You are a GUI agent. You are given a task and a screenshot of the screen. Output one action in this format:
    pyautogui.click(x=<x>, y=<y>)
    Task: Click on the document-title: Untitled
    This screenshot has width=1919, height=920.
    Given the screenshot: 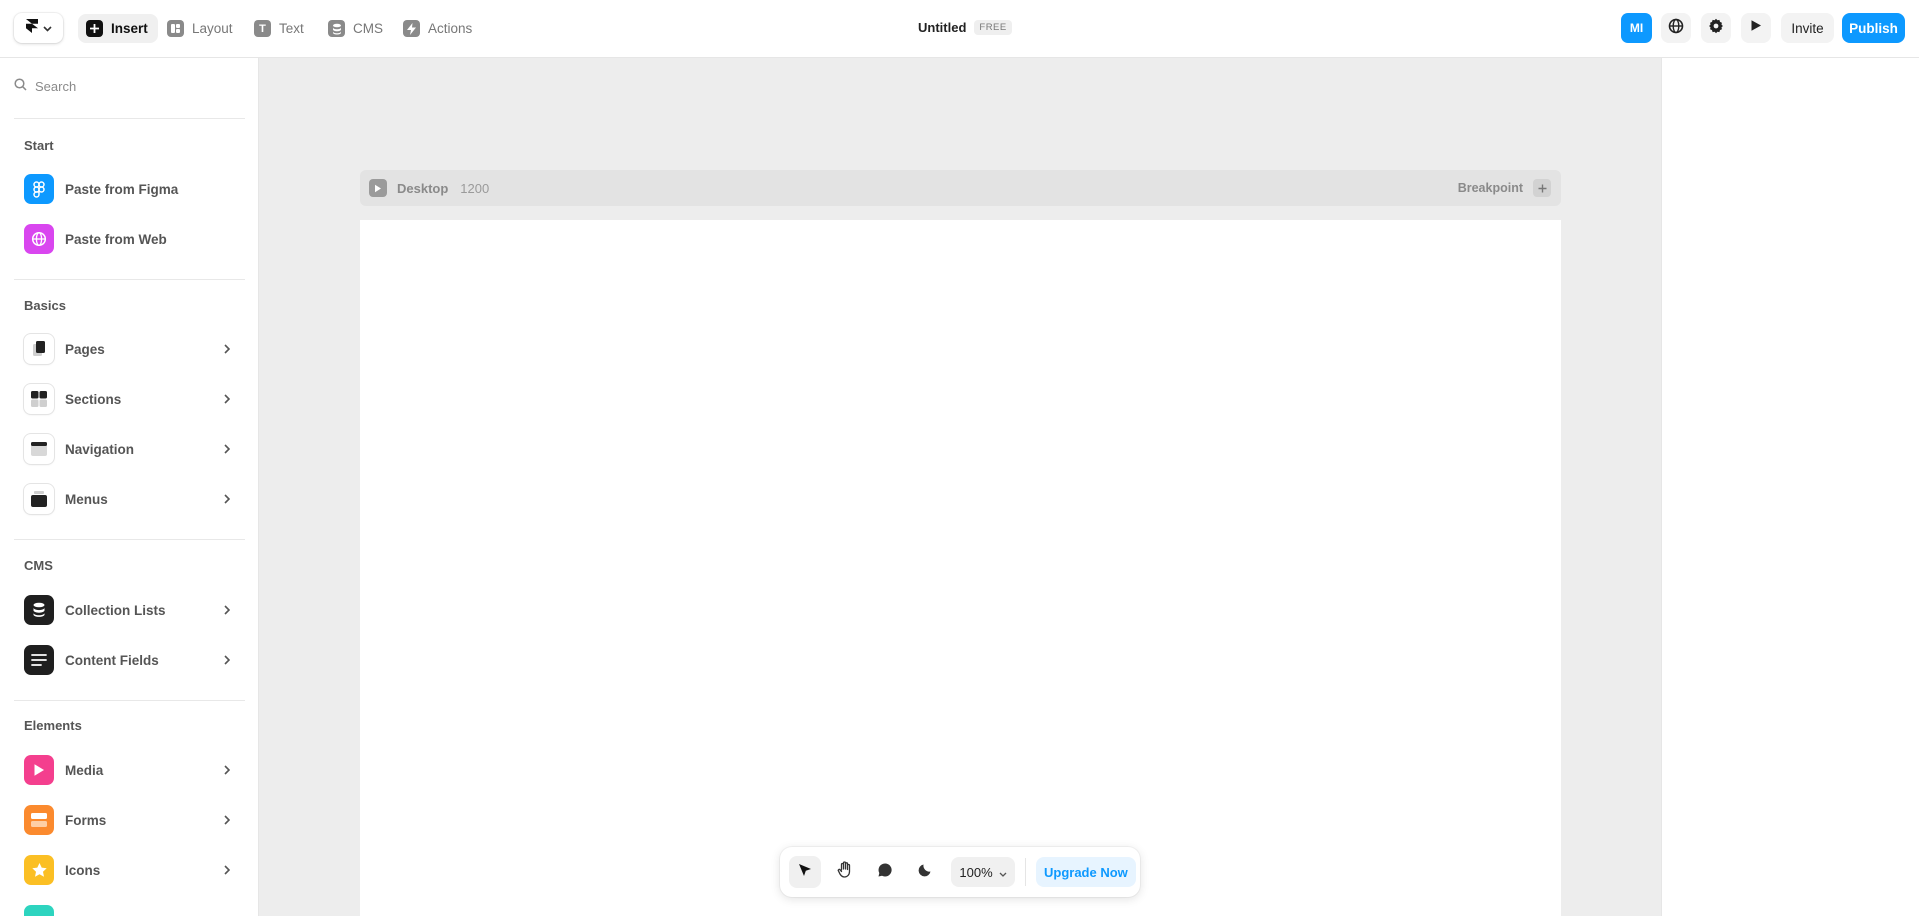 What is the action you would take?
    pyautogui.click(x=942, y=27)
    